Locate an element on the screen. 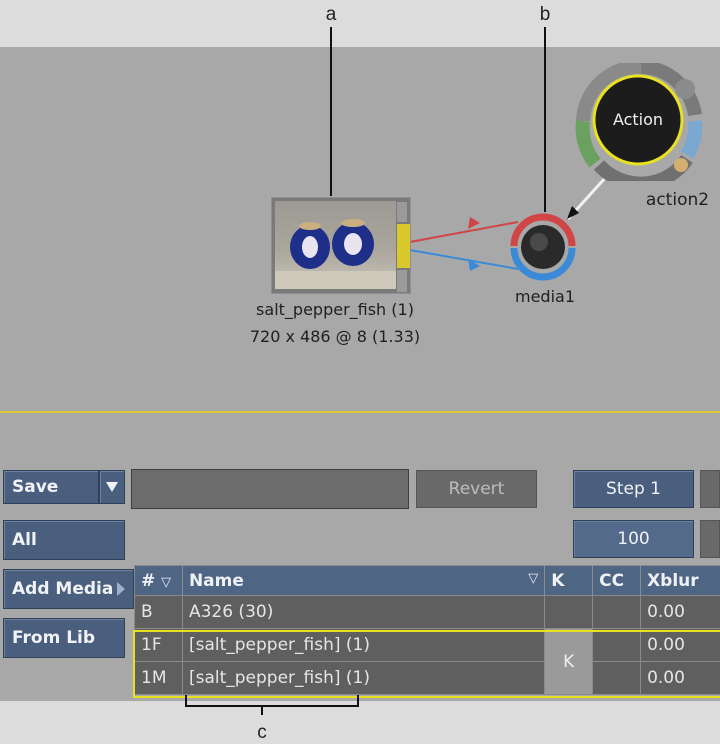 The width and height of the screenshot is (720, 744). save-button: Save is located at coordinates (51, 487).